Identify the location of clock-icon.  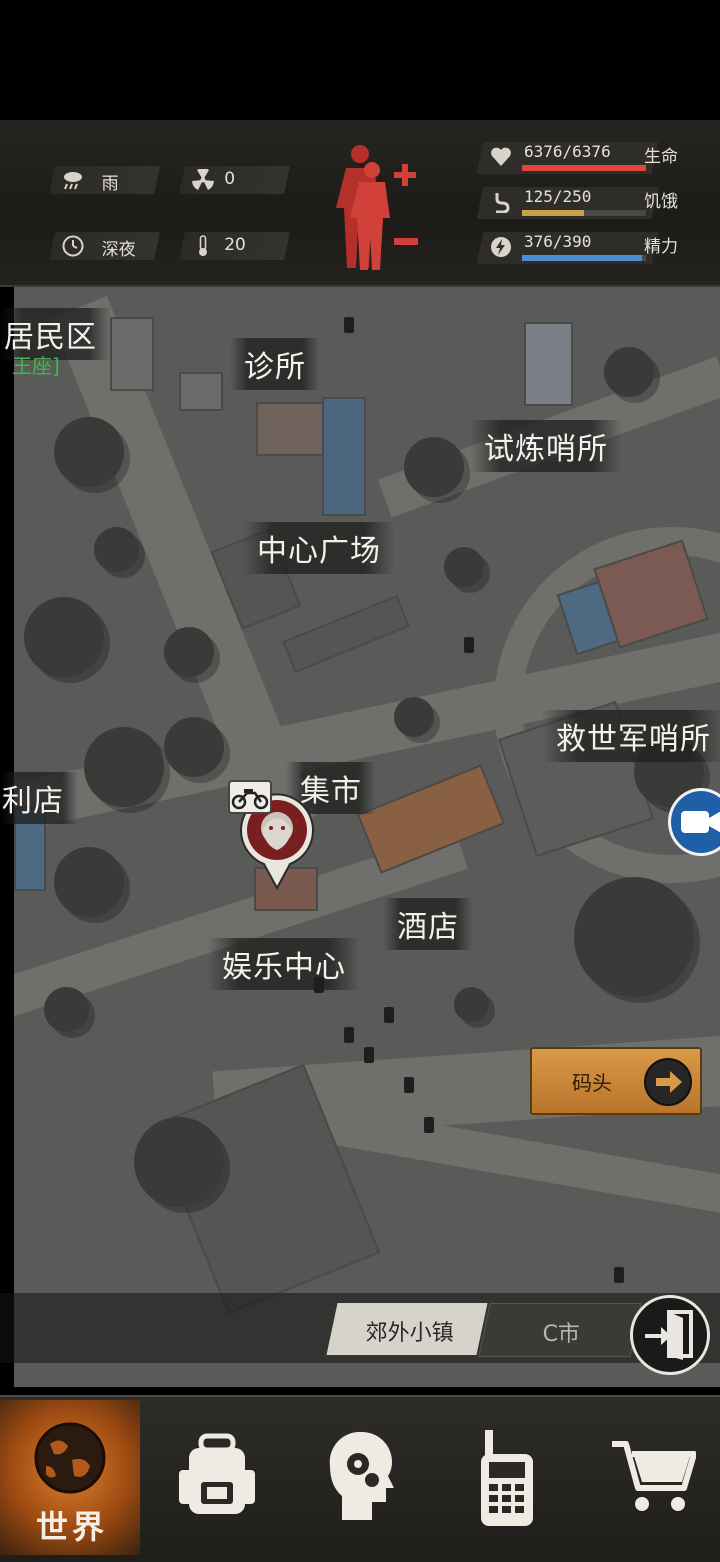
(73, 246).